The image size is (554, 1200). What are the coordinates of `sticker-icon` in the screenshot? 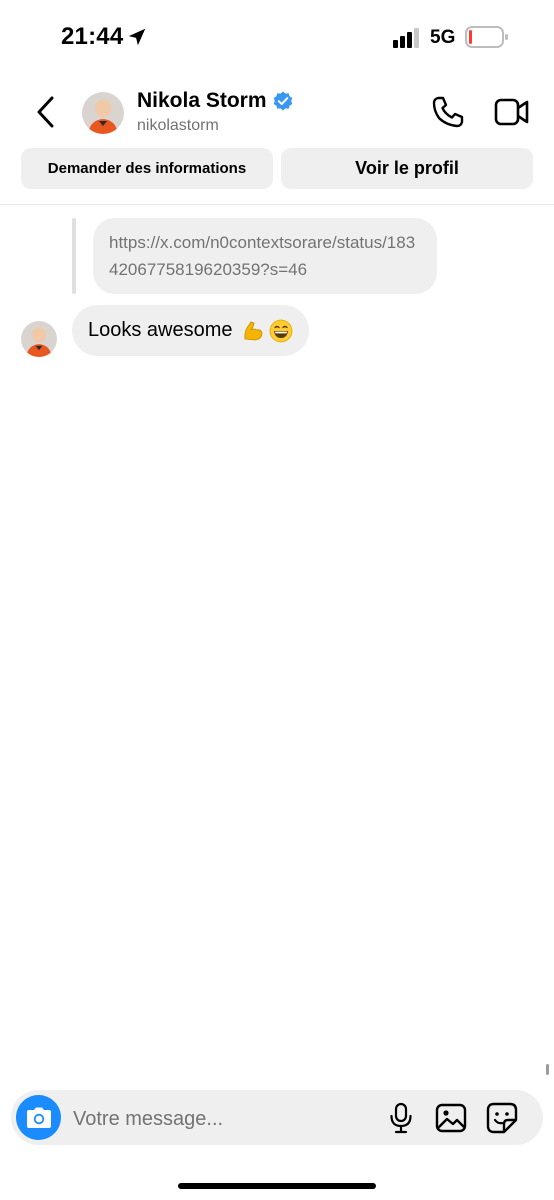 It's located at (502, 1118).